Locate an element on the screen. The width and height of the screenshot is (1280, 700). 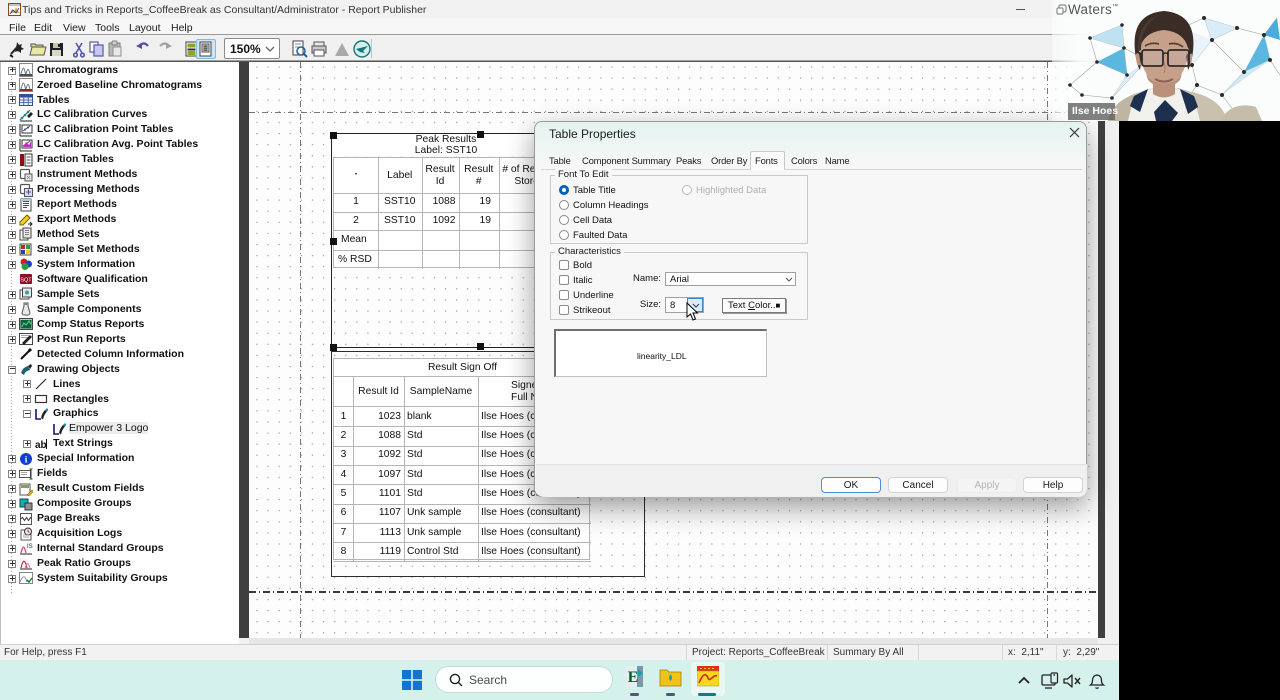
svg-text: ab is located at coordinates (41, 445).